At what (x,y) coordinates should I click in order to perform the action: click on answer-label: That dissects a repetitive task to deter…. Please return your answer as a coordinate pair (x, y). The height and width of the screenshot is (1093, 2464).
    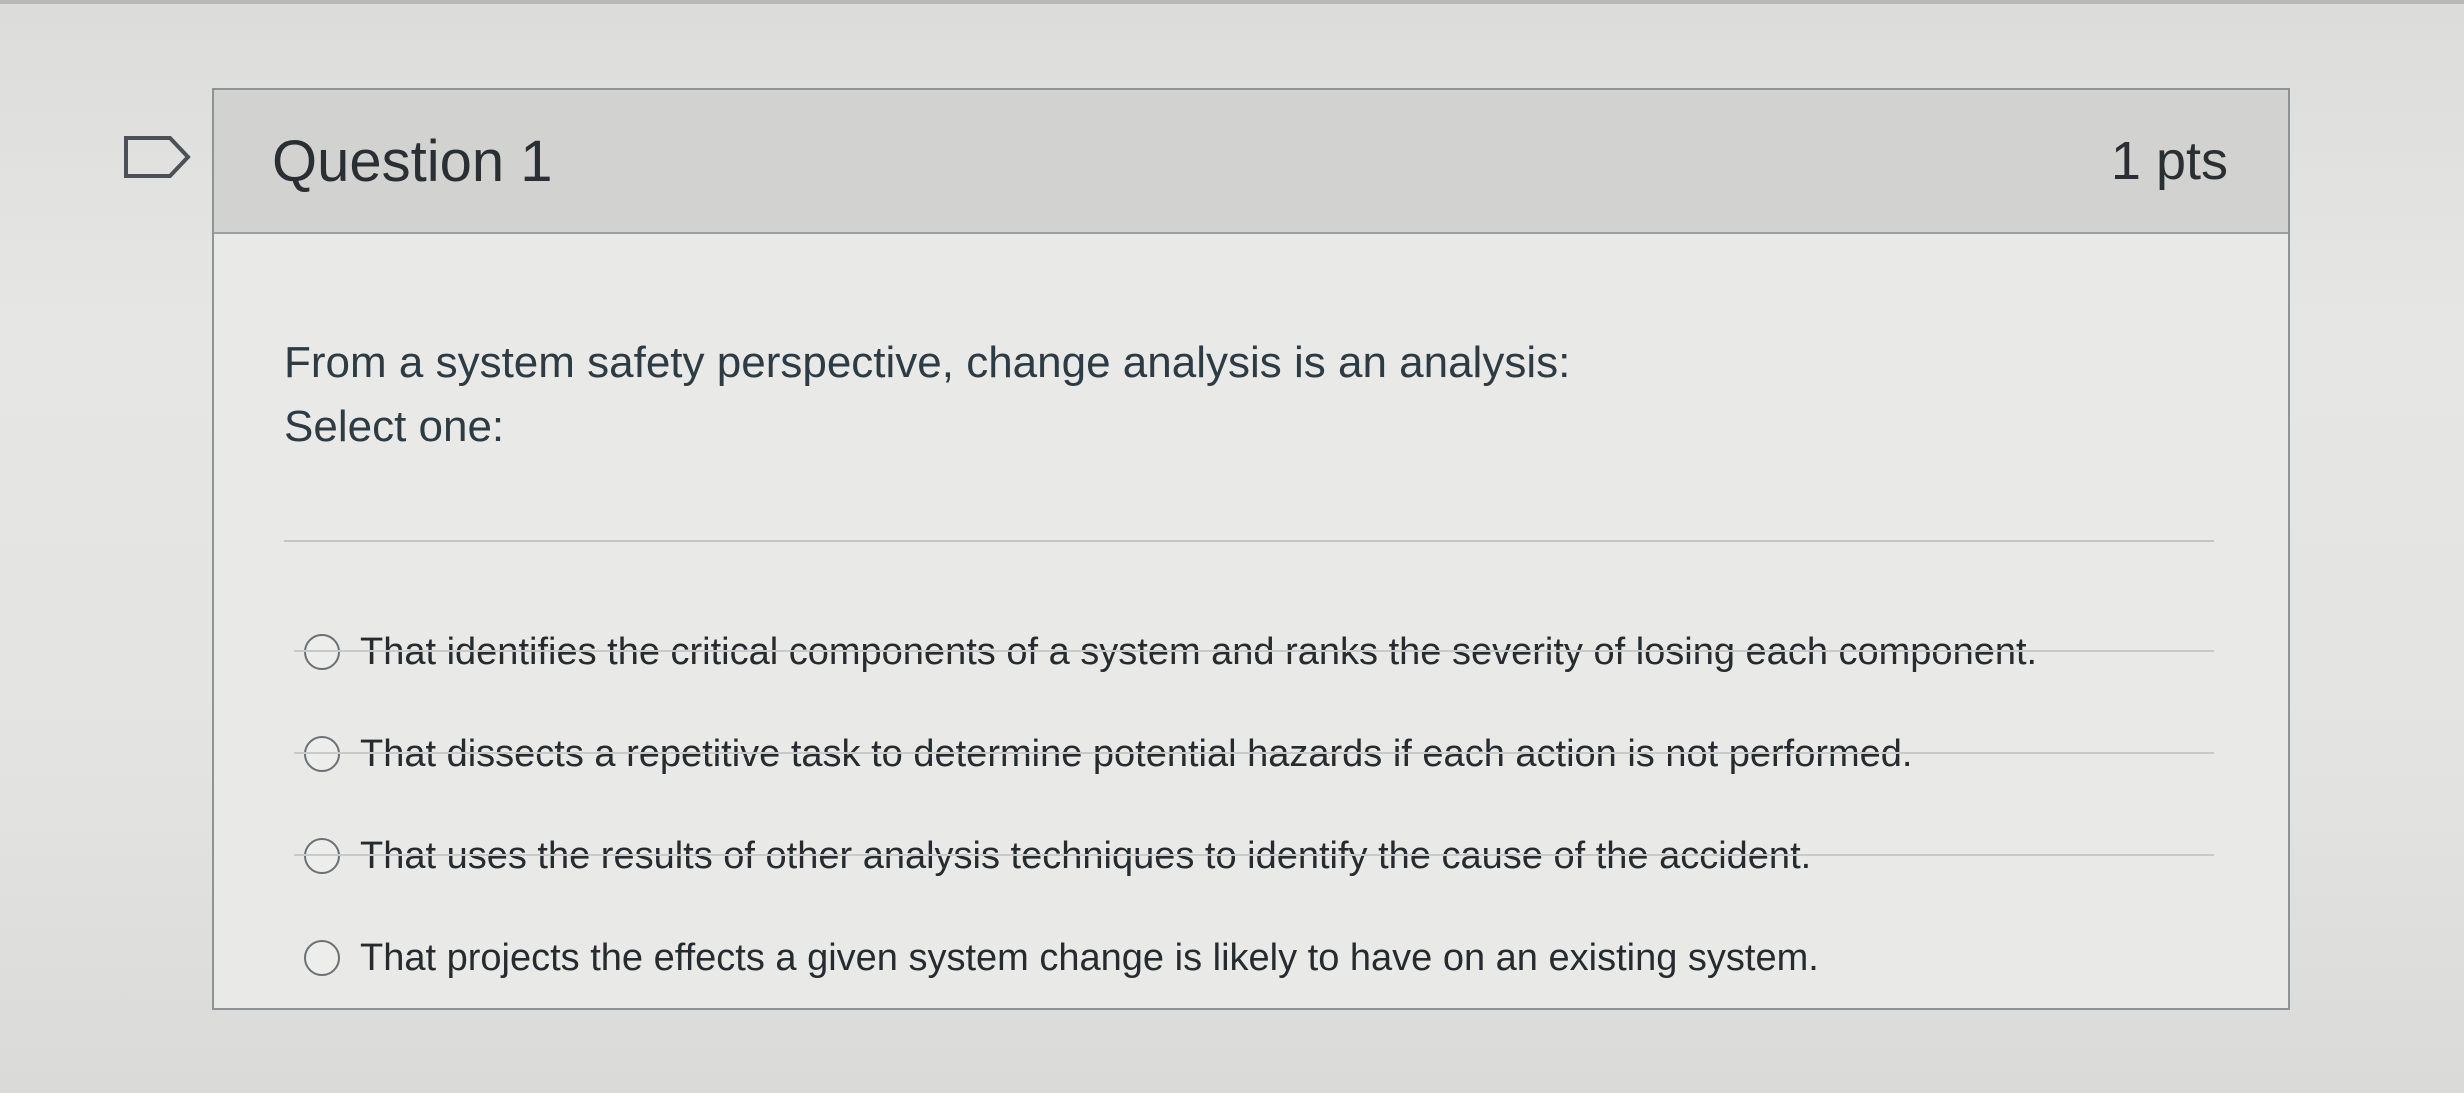
    Looking at the image, I should click on (1136, 753).